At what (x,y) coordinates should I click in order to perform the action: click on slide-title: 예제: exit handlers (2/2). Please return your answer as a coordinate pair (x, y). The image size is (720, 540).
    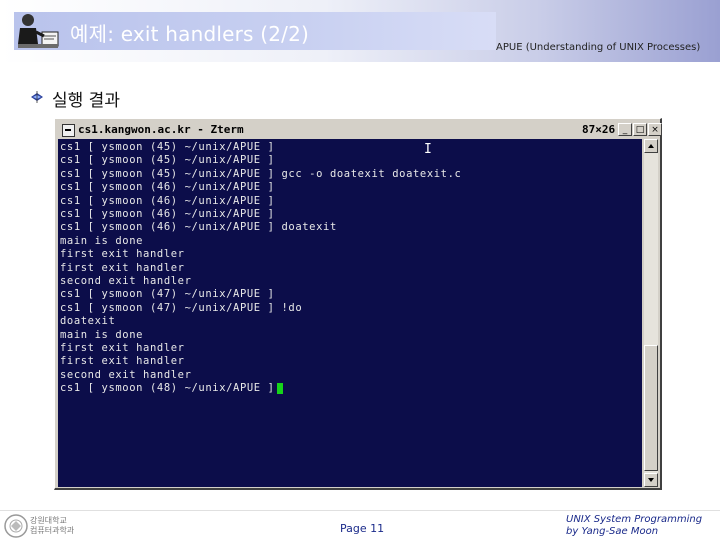
    Looking at the image, I should click on (189, 34).